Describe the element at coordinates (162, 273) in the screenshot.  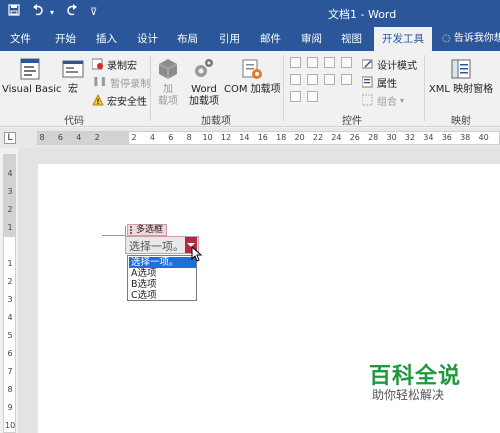
I see `dropdown-option: A选项` at that location.